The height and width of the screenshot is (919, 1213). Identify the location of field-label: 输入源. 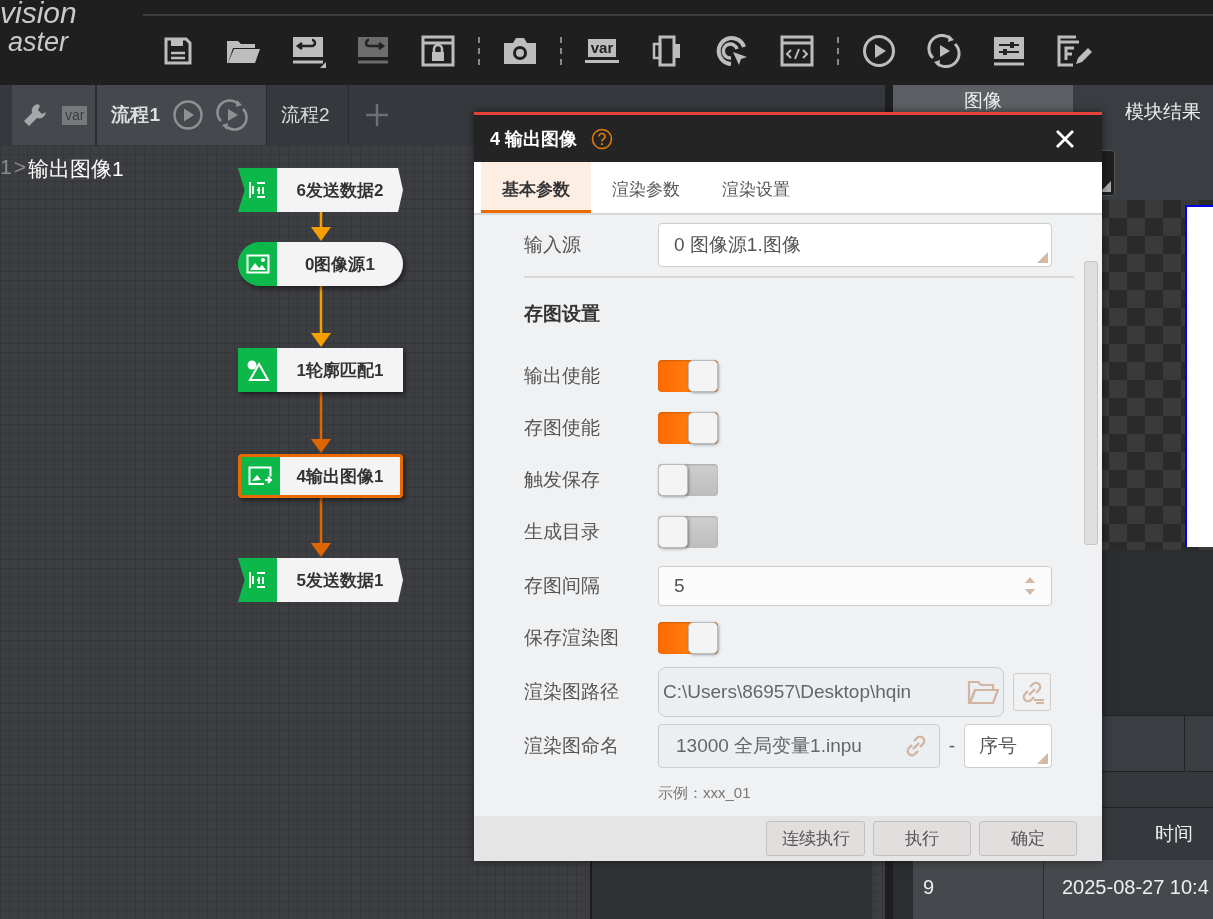
(553, 244).